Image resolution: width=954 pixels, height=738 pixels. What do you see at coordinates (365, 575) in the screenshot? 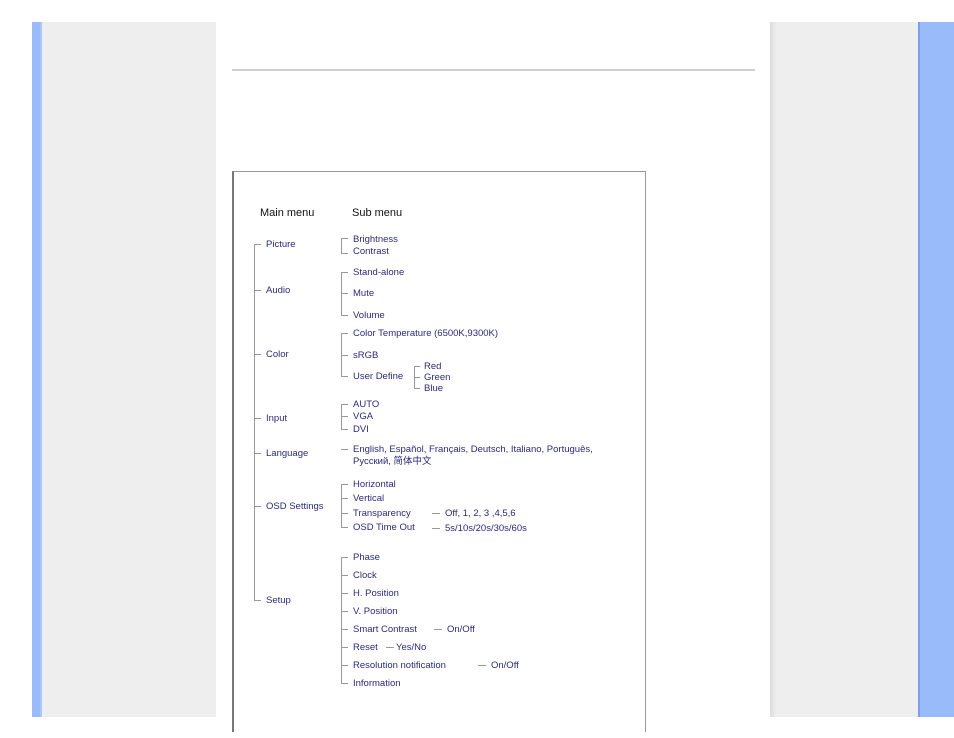
I see `sub-clock: Clock` at bounding box center [365, 575].